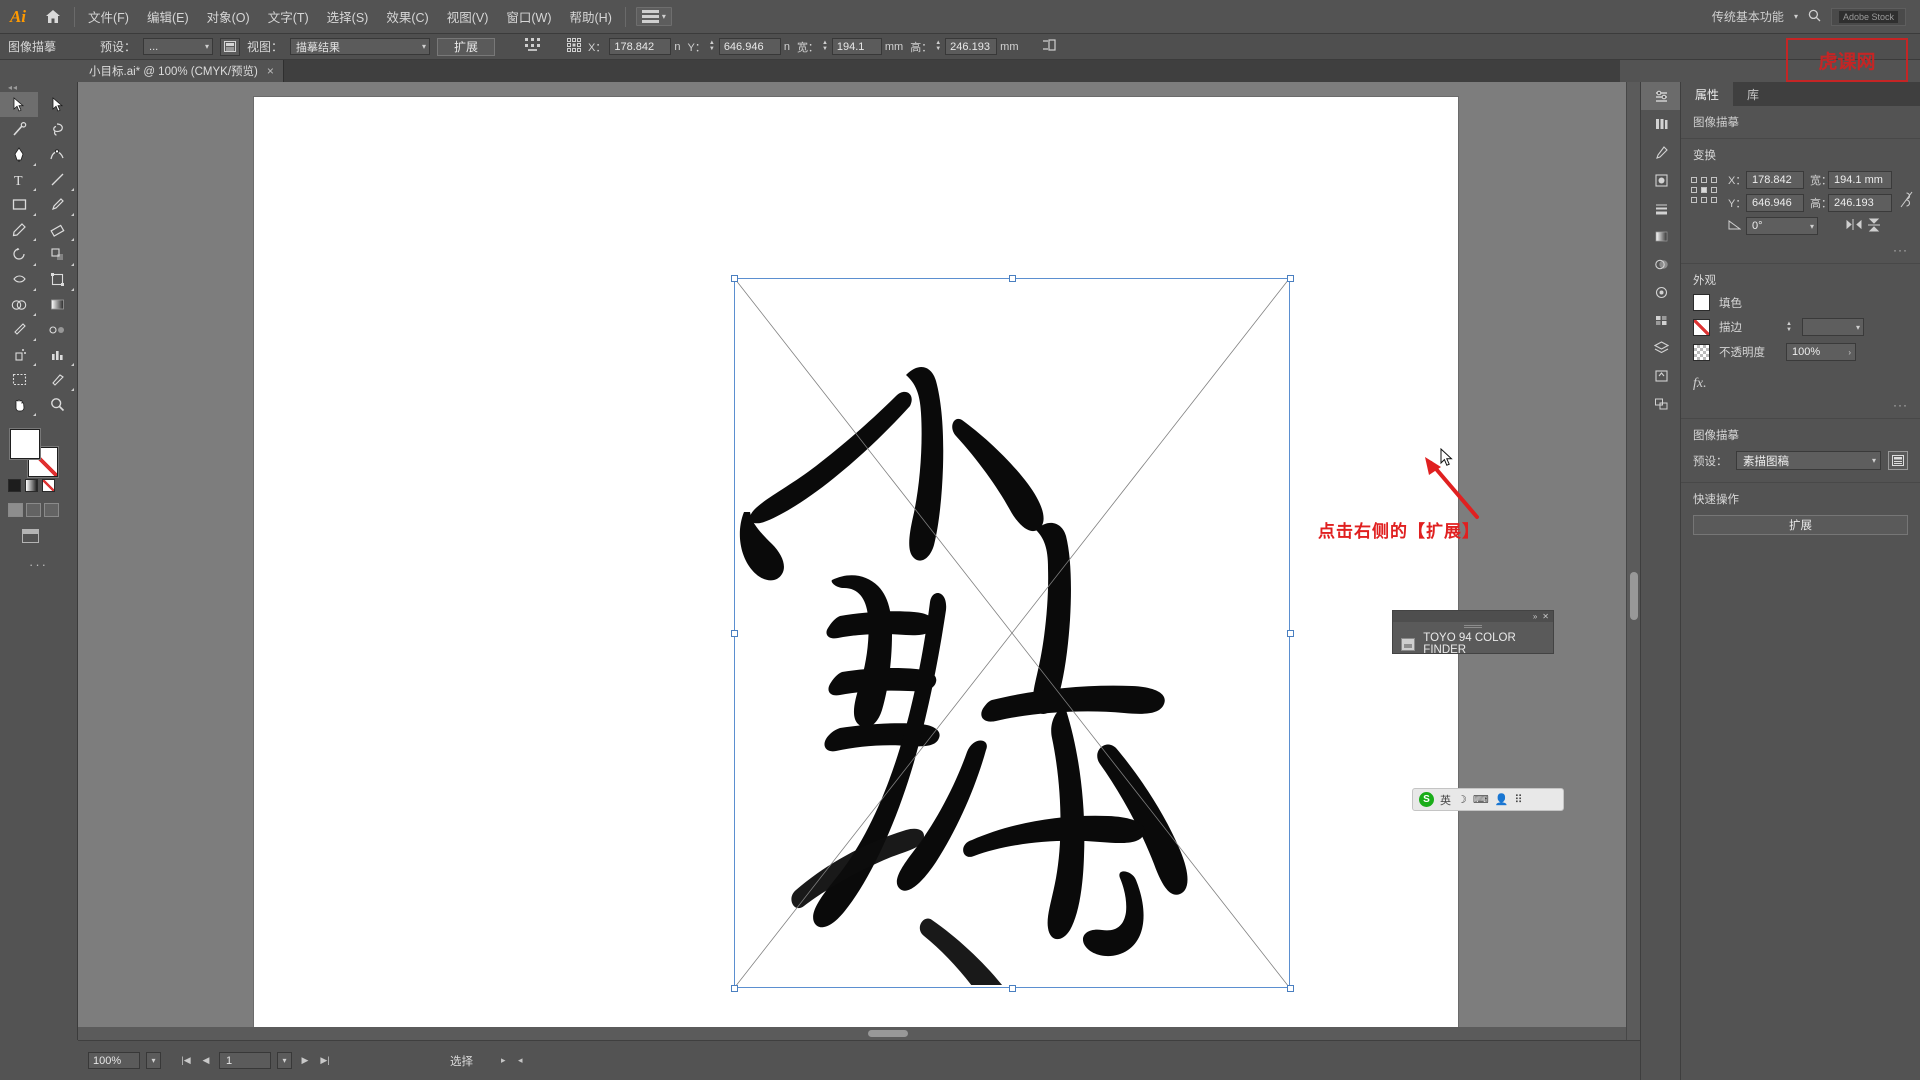 The height and width of the screenshot is (1080, 1920). Describe the element at coordinates (574, 46) in the screenshot. I see `reference-point-icon` at that location.